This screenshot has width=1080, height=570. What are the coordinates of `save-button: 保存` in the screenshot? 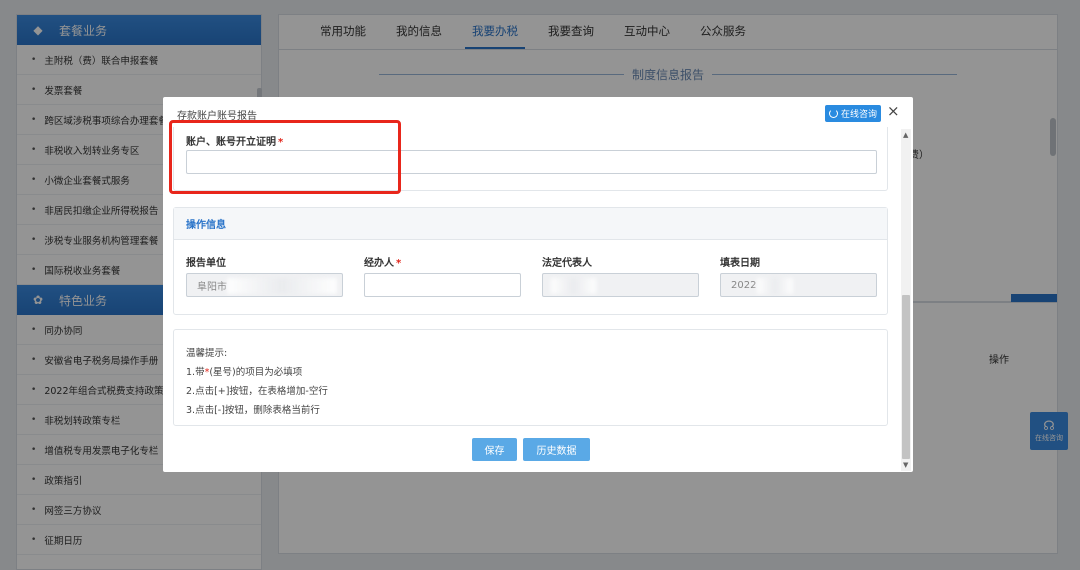 It's located at (494, 449).